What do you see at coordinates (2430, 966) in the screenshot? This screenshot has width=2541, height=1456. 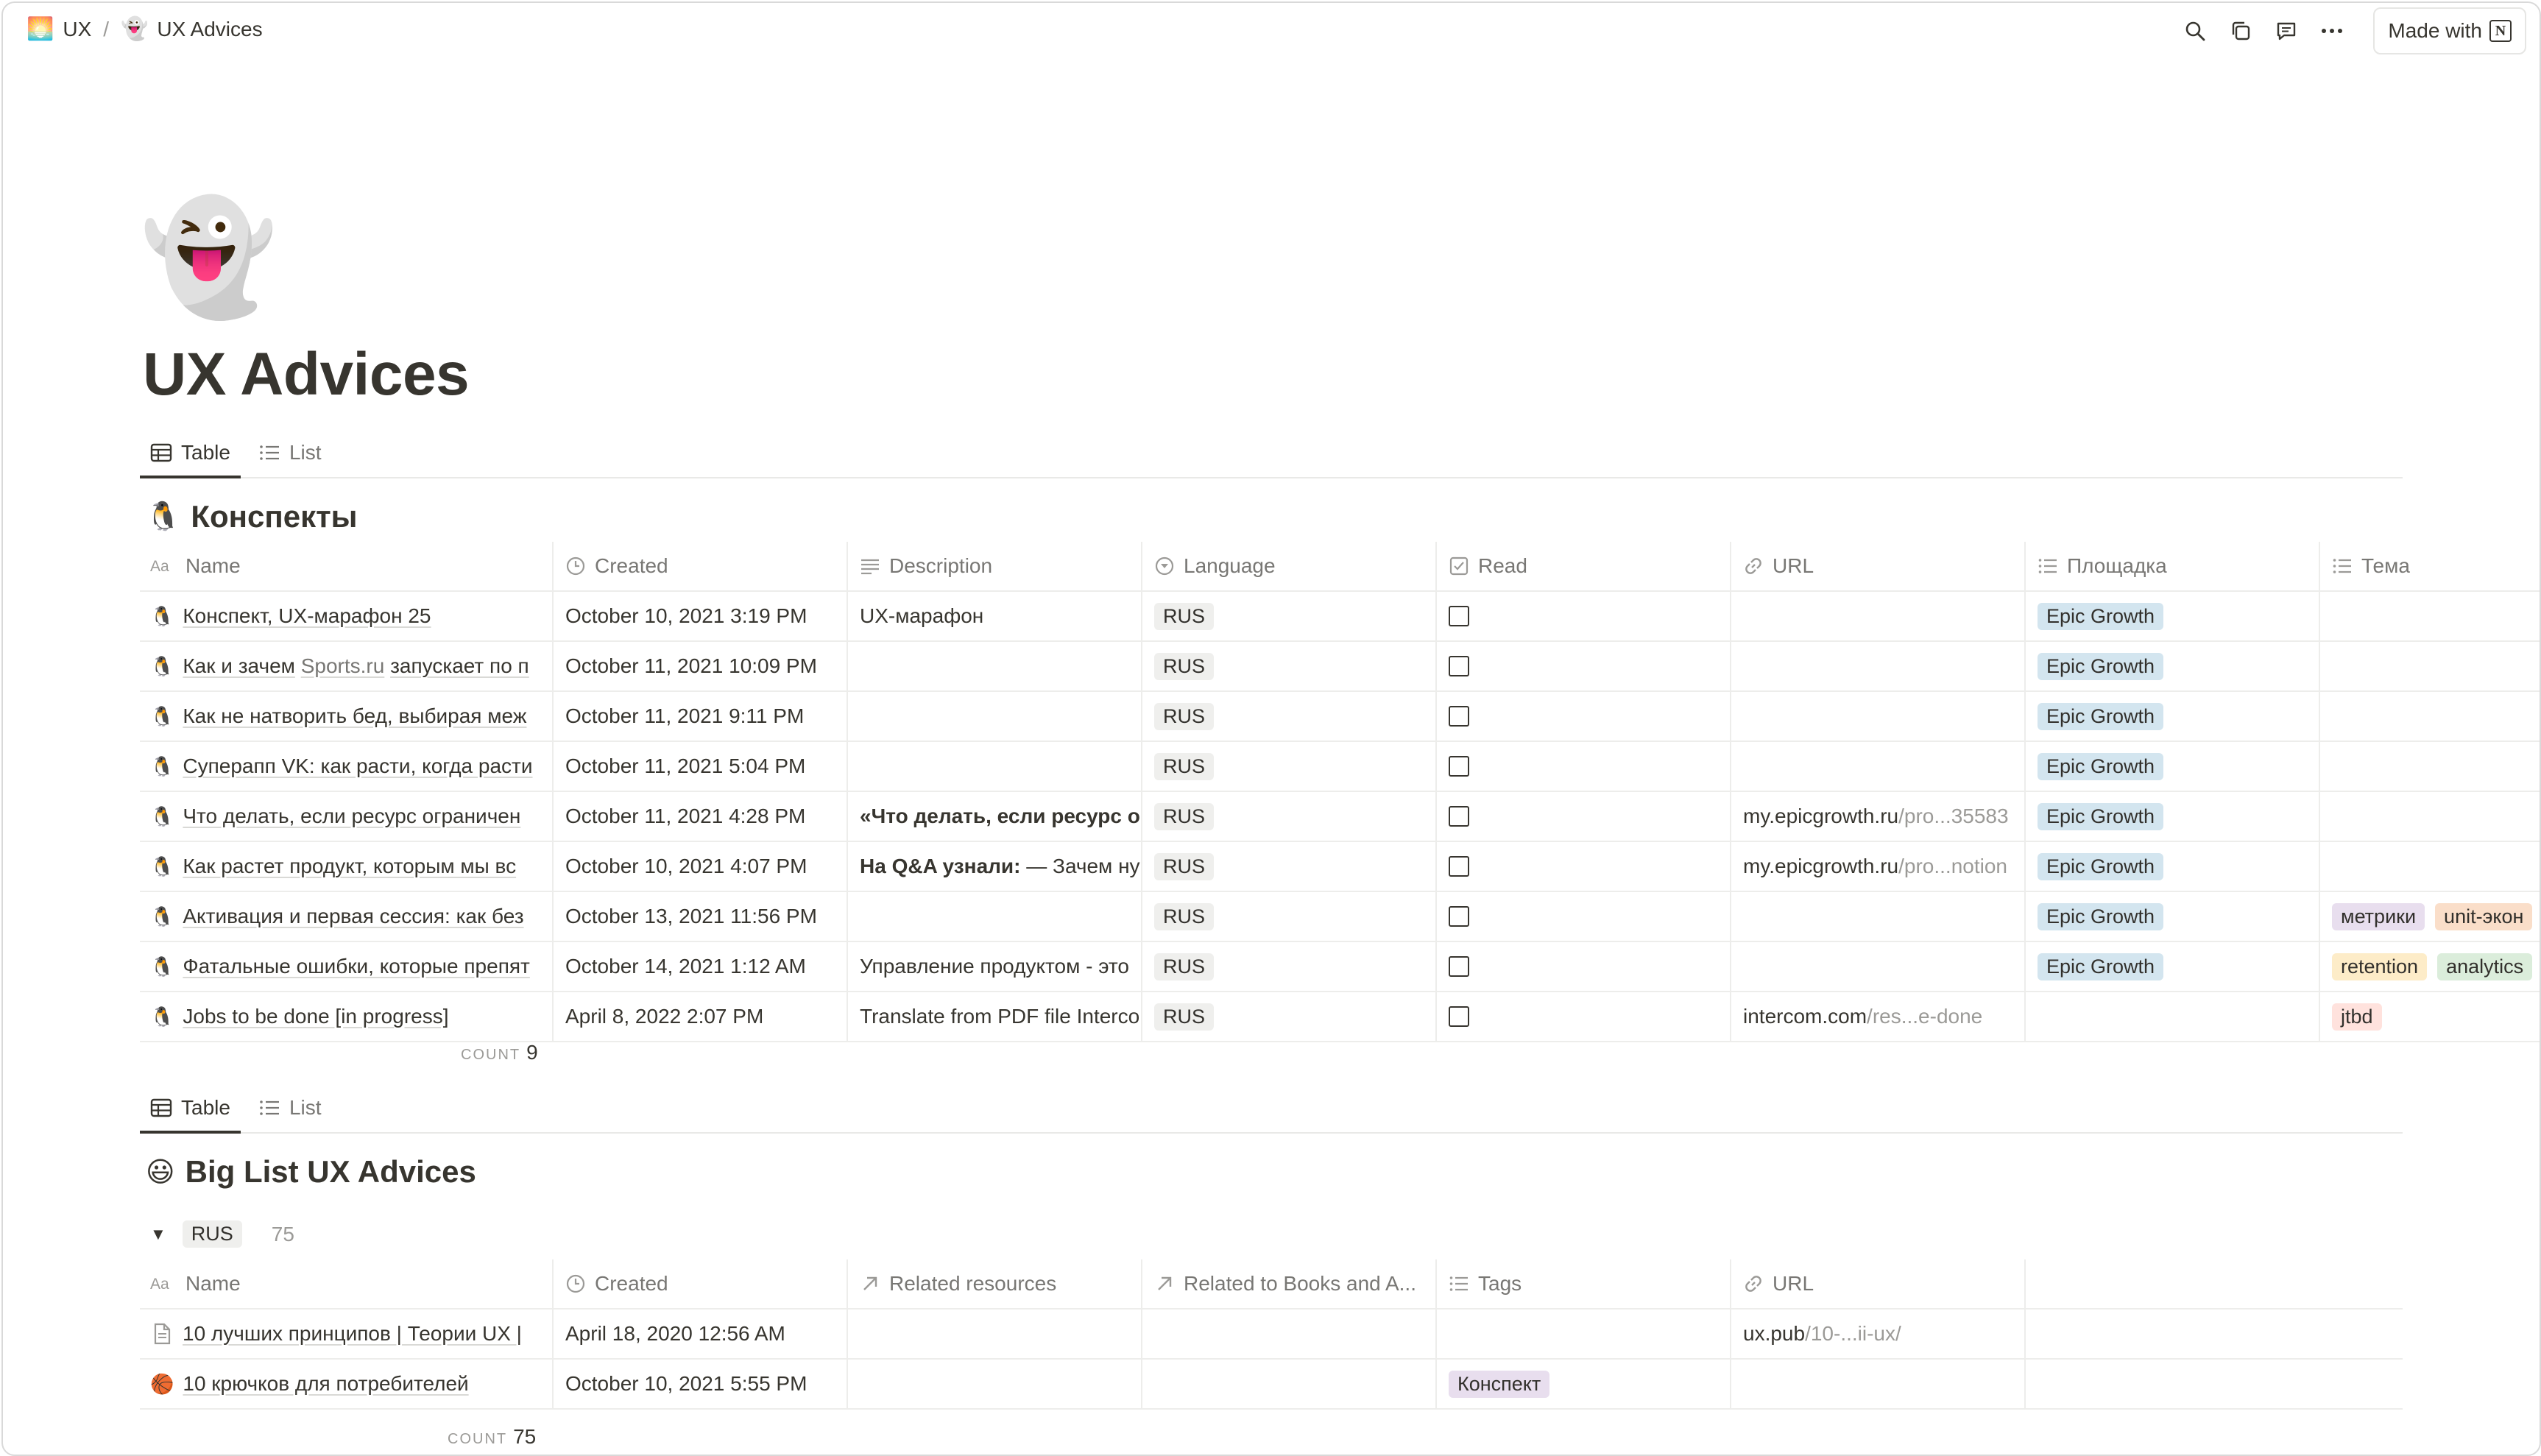 I see `row-topic: retention analytics` at bounding box center [2430, 966].